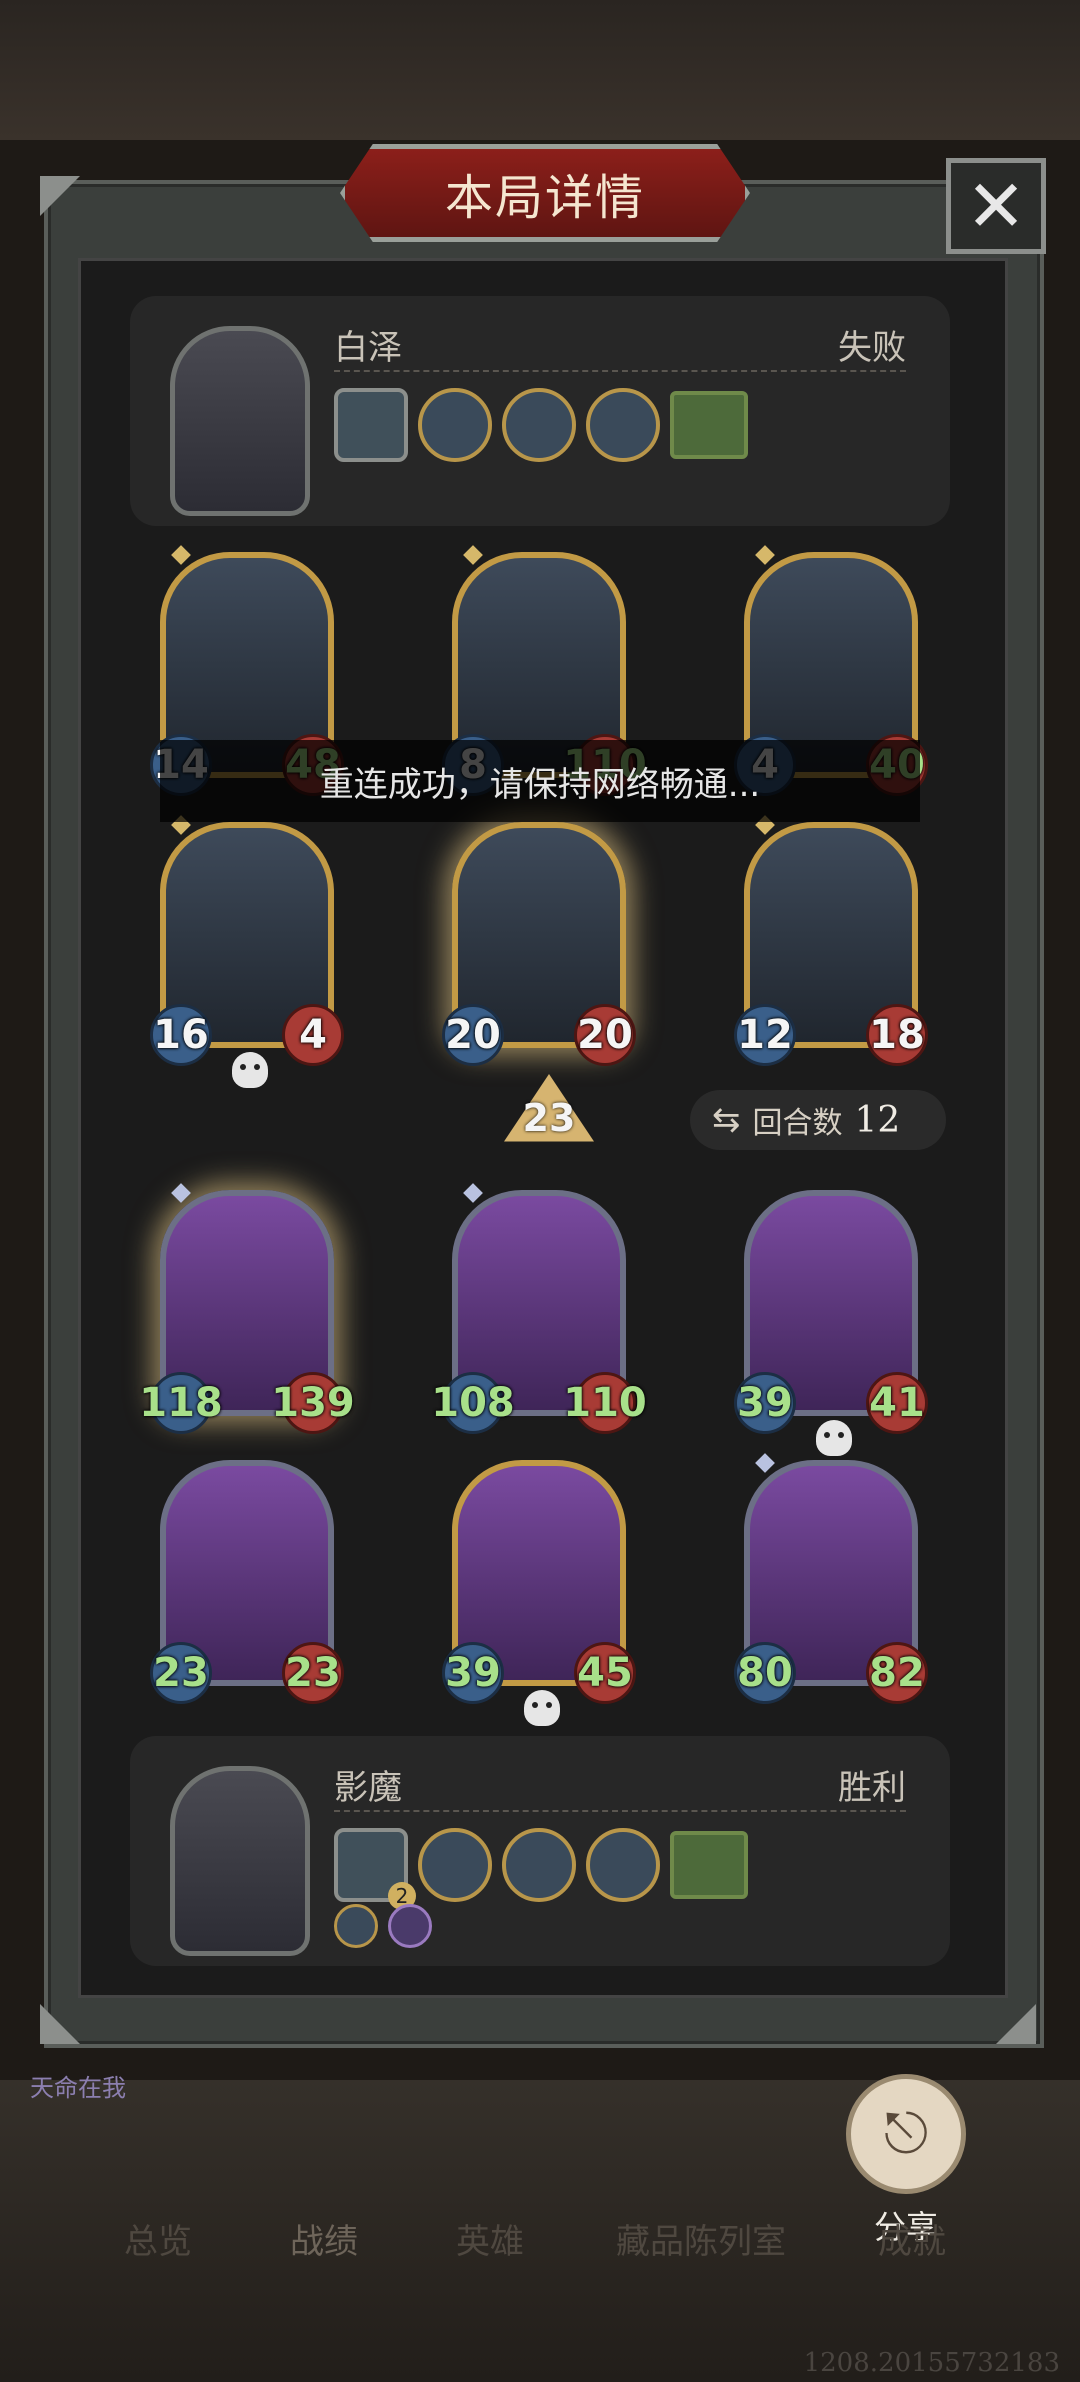 This screenshot has width=1080, height=2382. Describe the element at coordinates (410, 1926) in the screenshot. I see `gem-icon` at that location.